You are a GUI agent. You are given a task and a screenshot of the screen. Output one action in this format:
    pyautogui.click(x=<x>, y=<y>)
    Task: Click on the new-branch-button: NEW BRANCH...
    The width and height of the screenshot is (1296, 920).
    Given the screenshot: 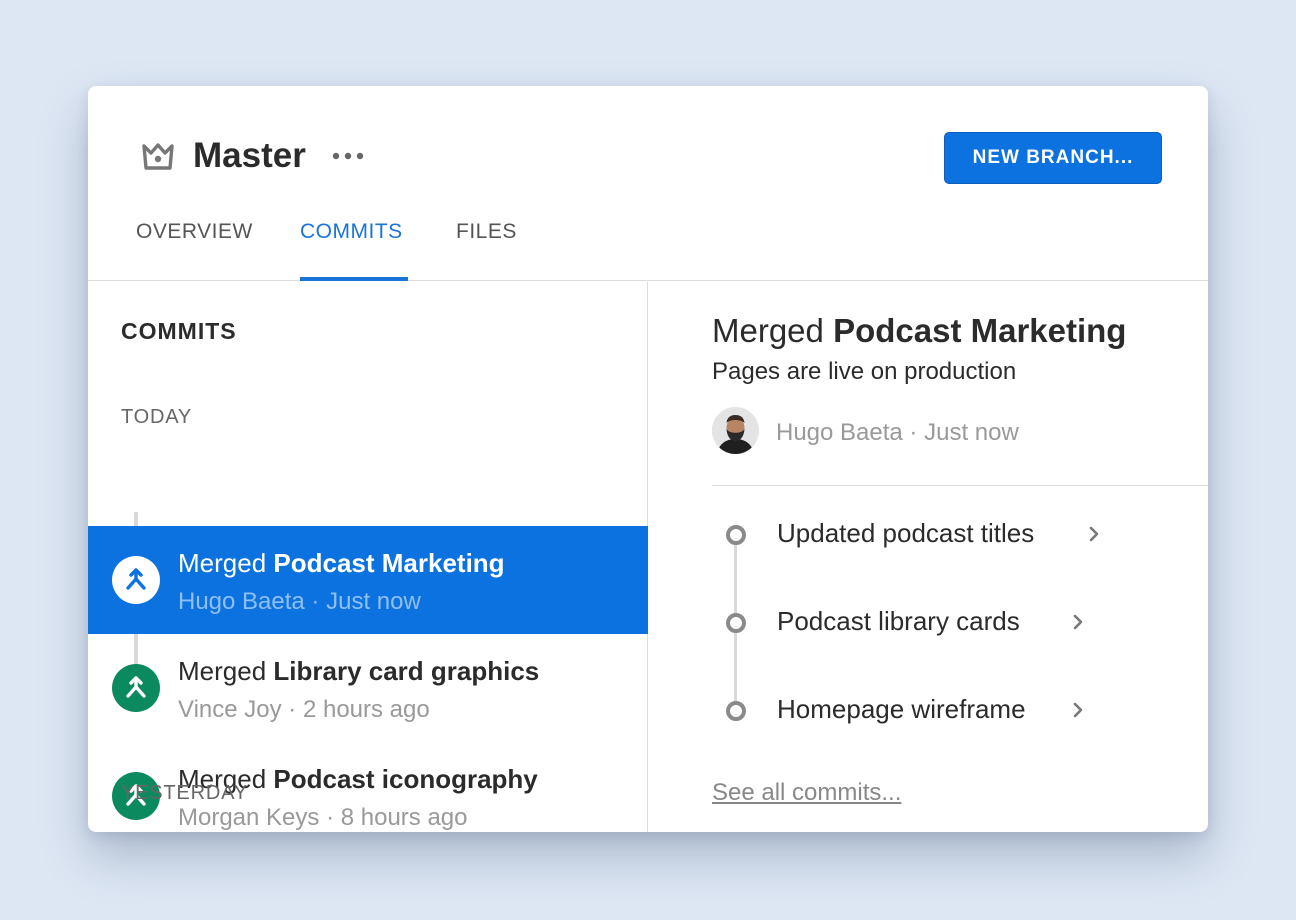 What is the action you would take?
    pyautogui.click(x=1053, y=158)
    